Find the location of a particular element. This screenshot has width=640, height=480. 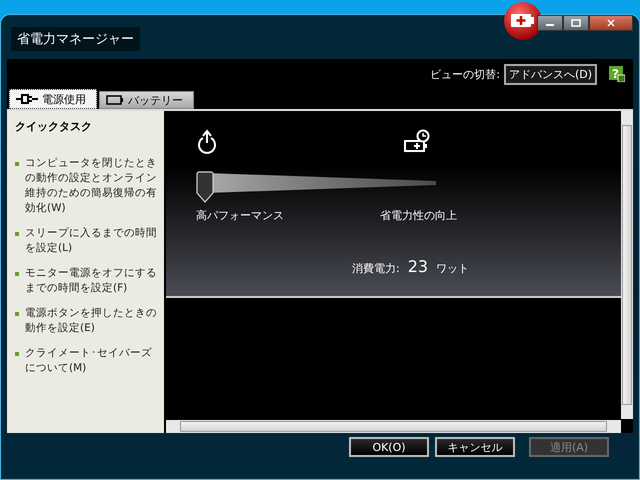

slider-label: 高パフォーマンス is located at coordinates (240, 215).